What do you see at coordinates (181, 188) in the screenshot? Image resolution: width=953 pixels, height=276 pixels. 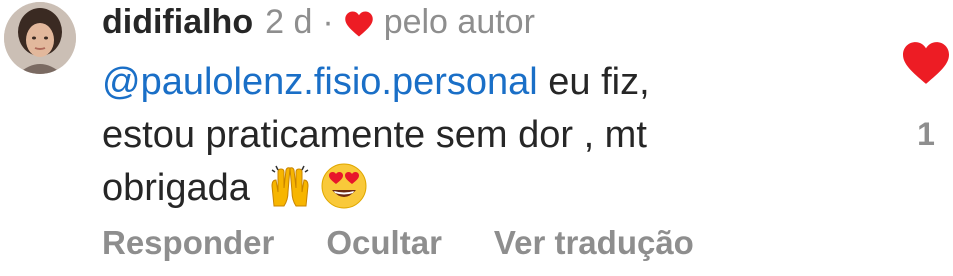 I see `comment-text-line3: obrigada` at bounding box center [181, 188].